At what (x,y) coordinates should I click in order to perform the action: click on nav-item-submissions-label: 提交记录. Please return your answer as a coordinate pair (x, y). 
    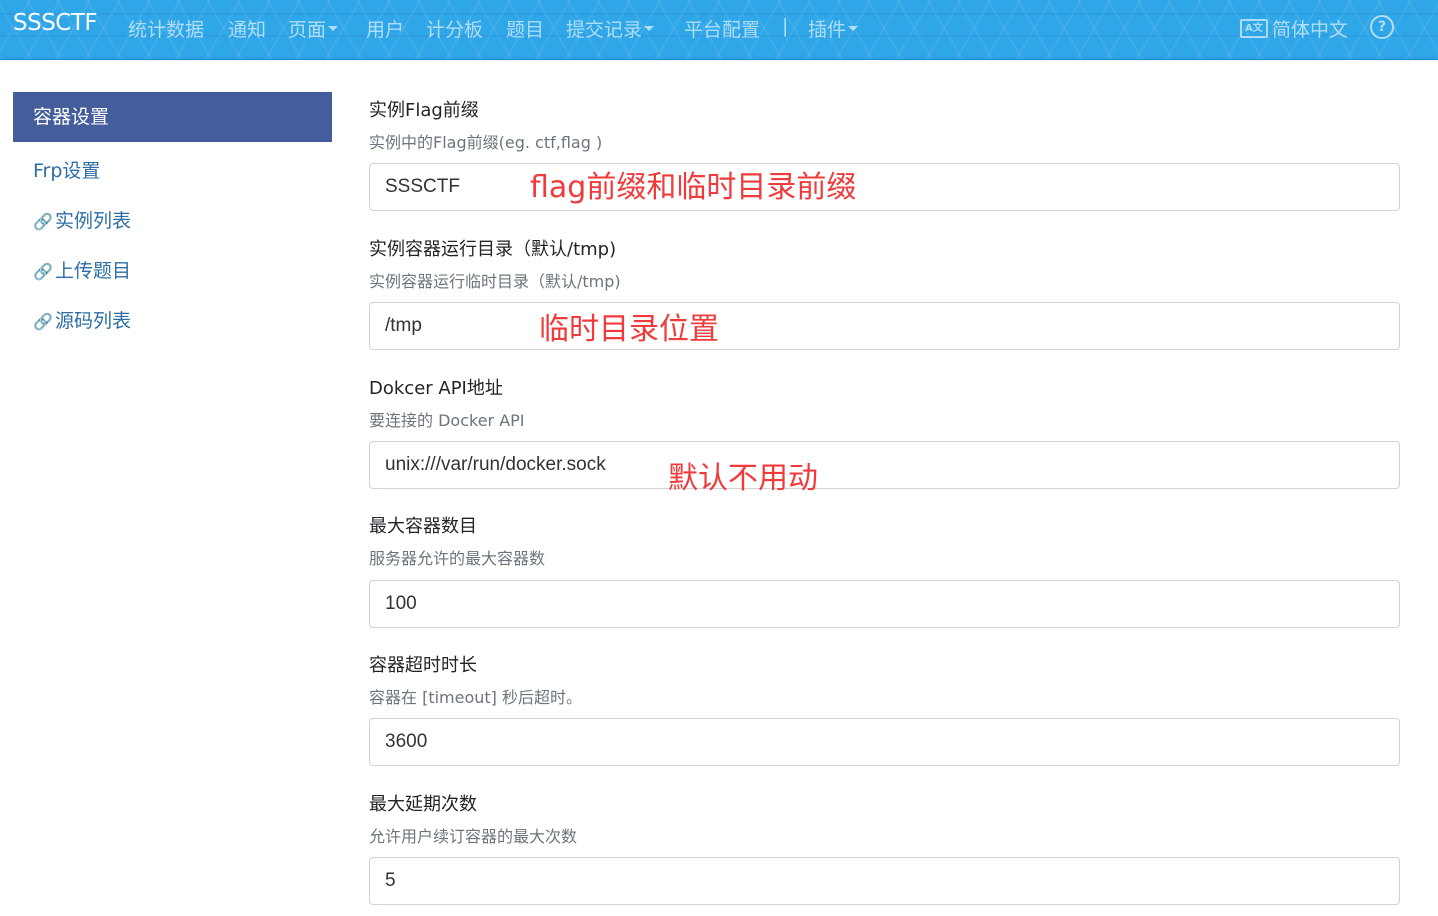
    Looking at the image, I should click on (604, 30).